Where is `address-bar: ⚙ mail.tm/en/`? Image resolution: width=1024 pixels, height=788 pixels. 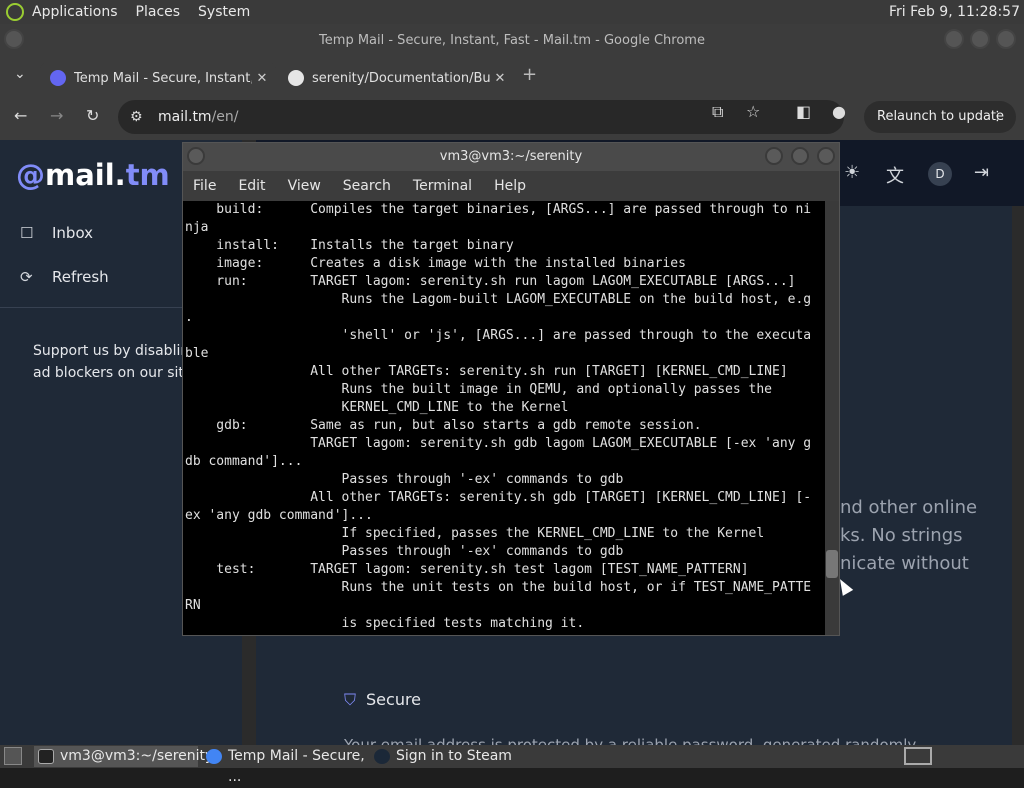
address-bar: ⚙ mail.tm/en/ is located at coordinates (481, 117).